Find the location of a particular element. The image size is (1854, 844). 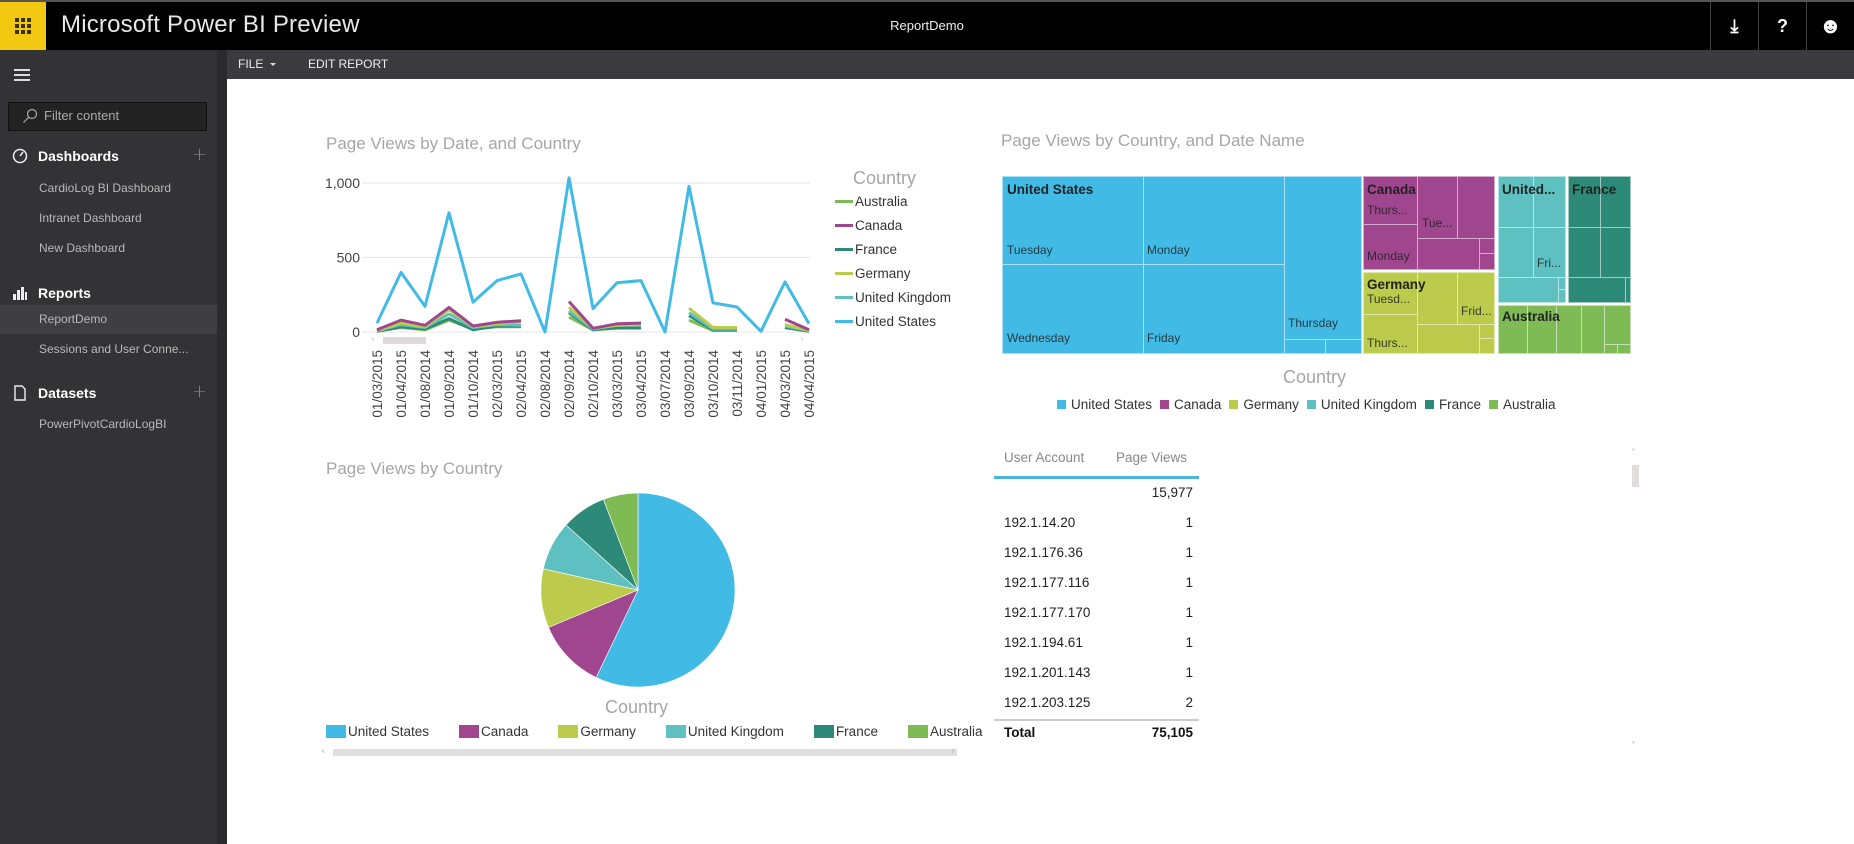

treemap-cell-canada-monday is located at coordinates (1390, 247).